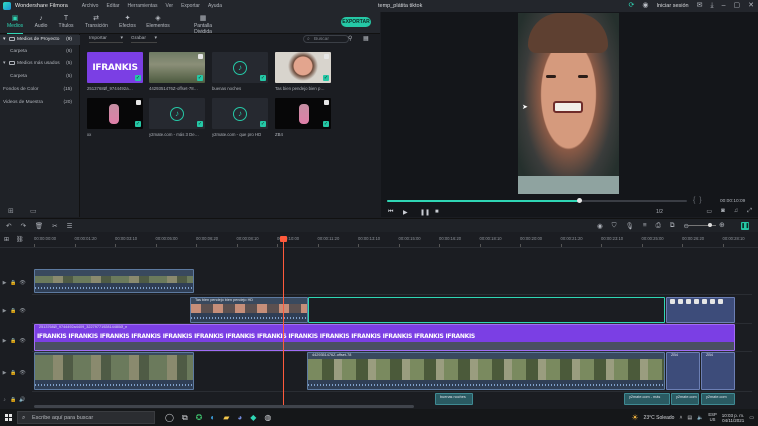  I want to click on fullscreen-icon: ⤢, so click(749, 211).